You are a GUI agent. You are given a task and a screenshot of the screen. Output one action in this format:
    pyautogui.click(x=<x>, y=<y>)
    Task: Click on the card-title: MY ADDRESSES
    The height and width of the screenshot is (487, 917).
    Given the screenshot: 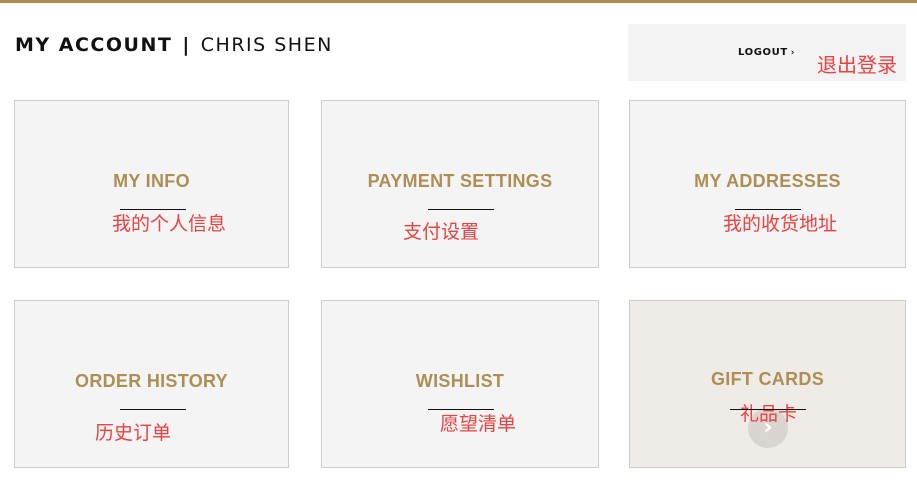 What is the action you would take?
    pyautogui.click(x=767, y=181)
    